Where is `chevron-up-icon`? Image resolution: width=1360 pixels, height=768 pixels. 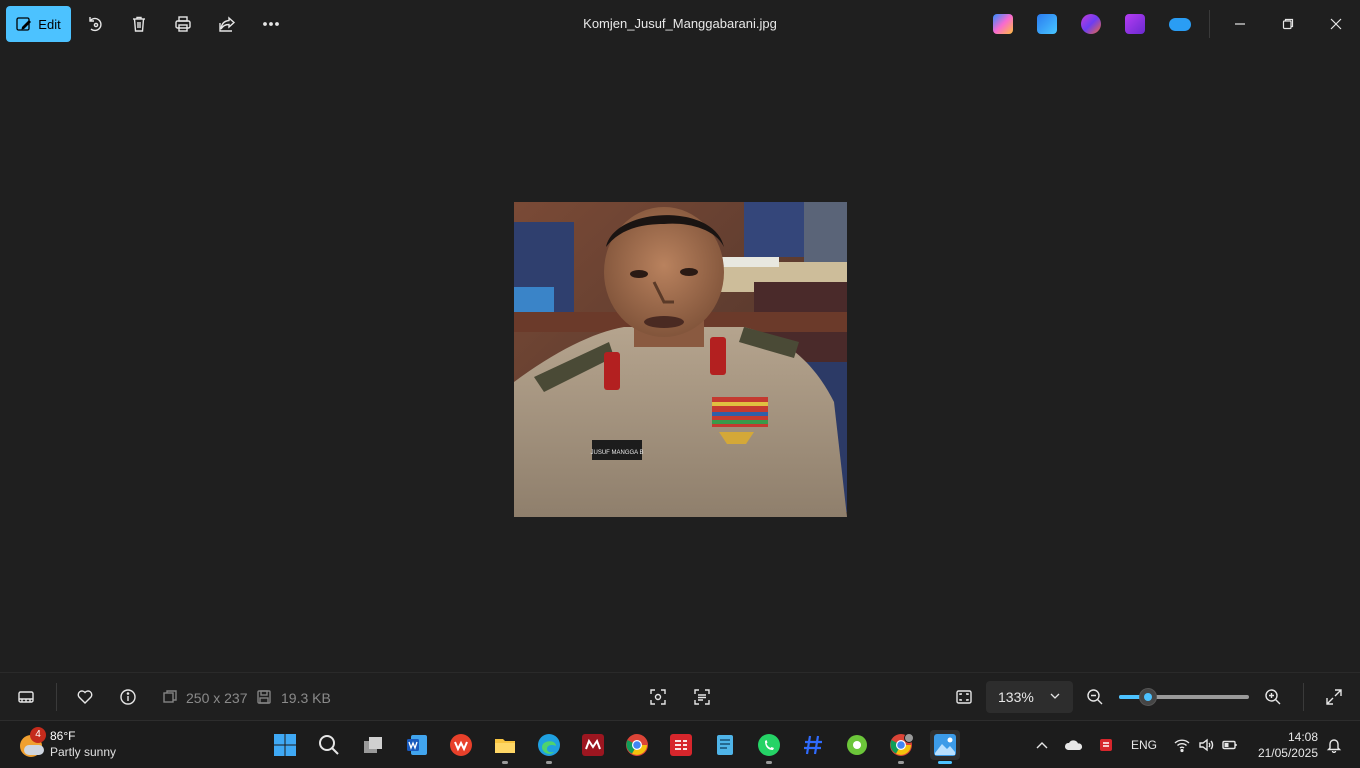 chevron-up-icon is located at coordinates (1042, 745).